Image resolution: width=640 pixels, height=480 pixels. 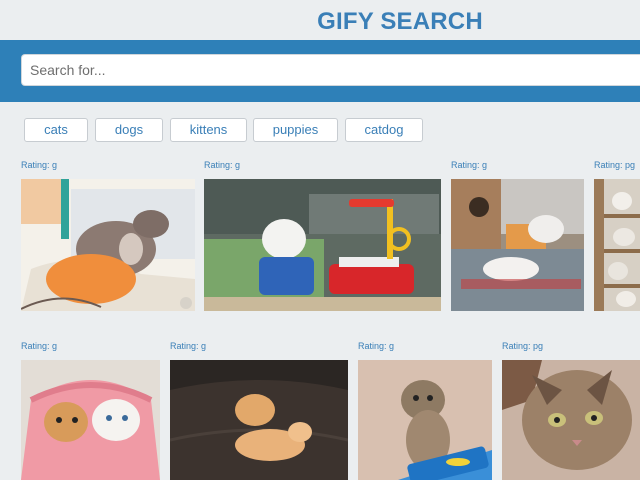 What do you see at coordinates (517, 245) in the screenshot?
I see `gif-kittens-playing` at bounding box center [517, 245].